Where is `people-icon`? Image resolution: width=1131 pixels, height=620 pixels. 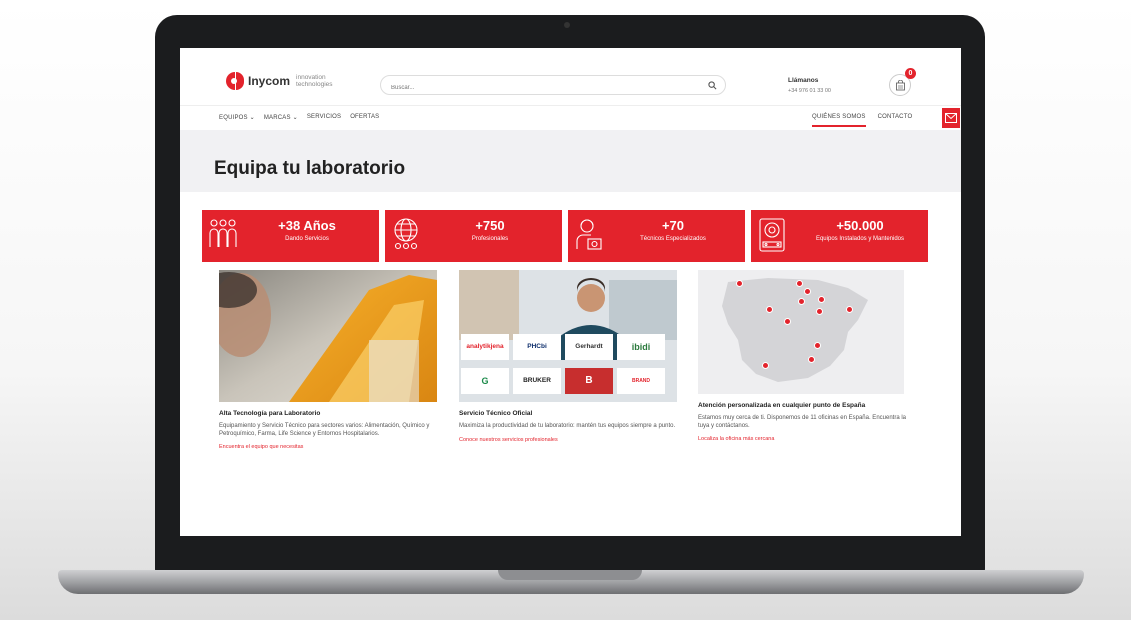
people-icon is located at coordinates (223, 233).